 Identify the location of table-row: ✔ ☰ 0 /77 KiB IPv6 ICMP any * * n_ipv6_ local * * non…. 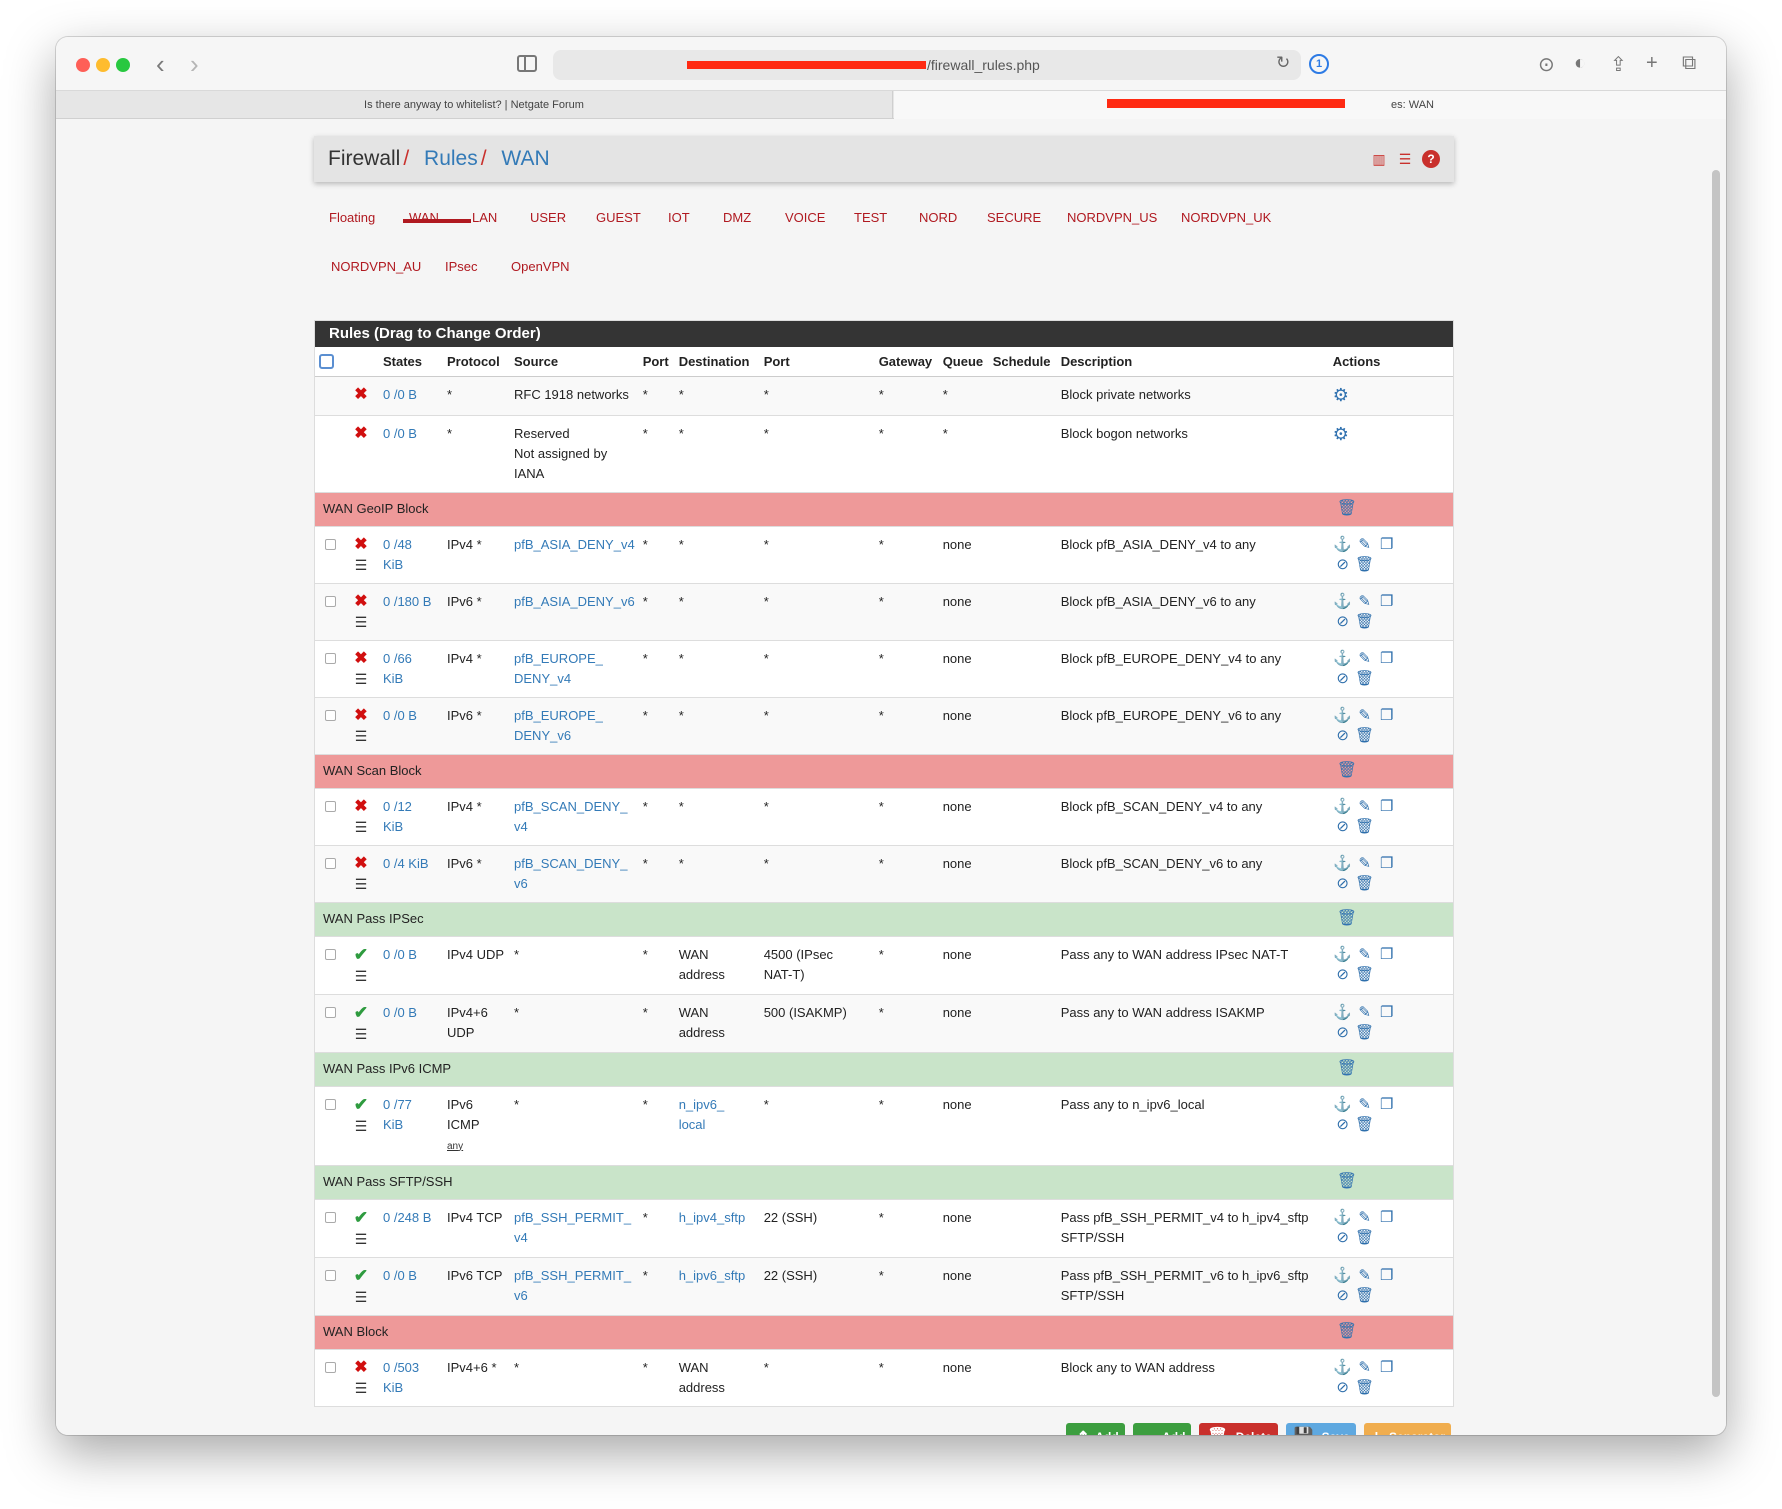
(884, 1125).